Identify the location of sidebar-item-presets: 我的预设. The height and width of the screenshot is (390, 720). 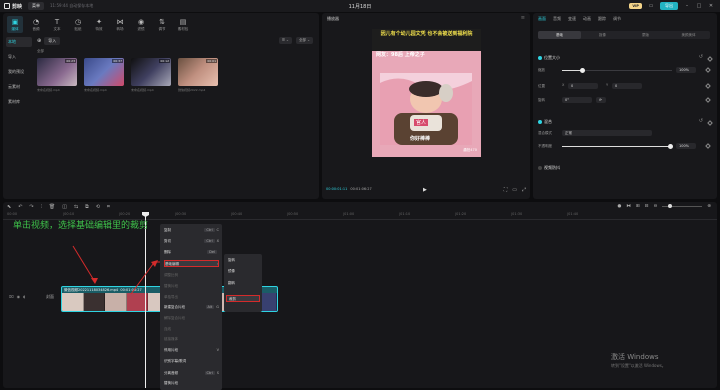
(19, 72).